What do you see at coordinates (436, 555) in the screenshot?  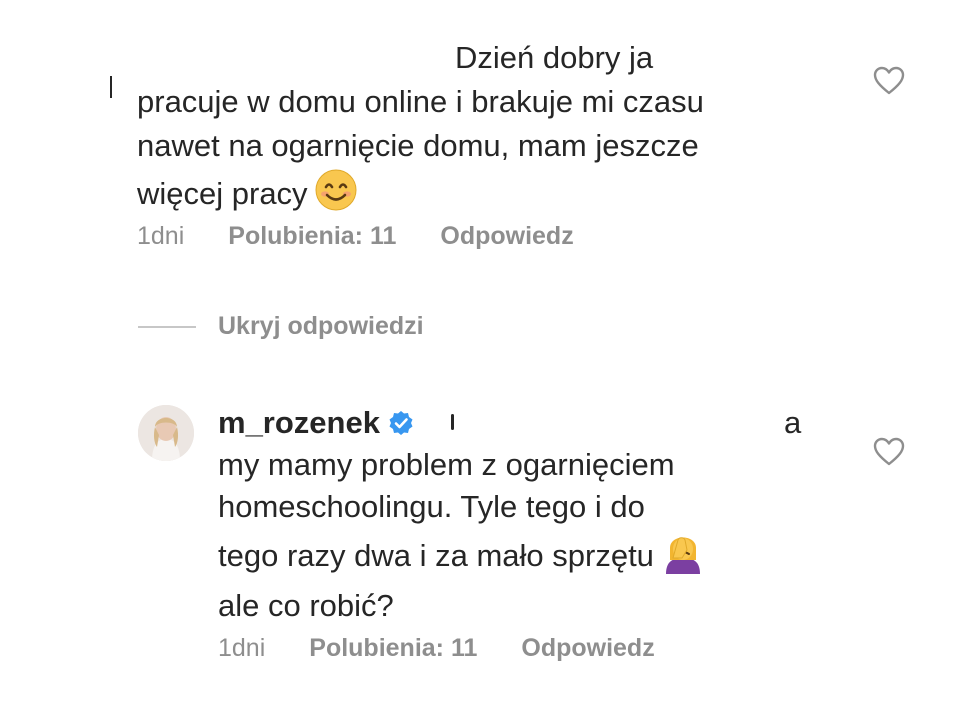 I see `comment-2-line-4-text: tego razy dwa i za mało sprzętu` at bounding box center [436, 555].